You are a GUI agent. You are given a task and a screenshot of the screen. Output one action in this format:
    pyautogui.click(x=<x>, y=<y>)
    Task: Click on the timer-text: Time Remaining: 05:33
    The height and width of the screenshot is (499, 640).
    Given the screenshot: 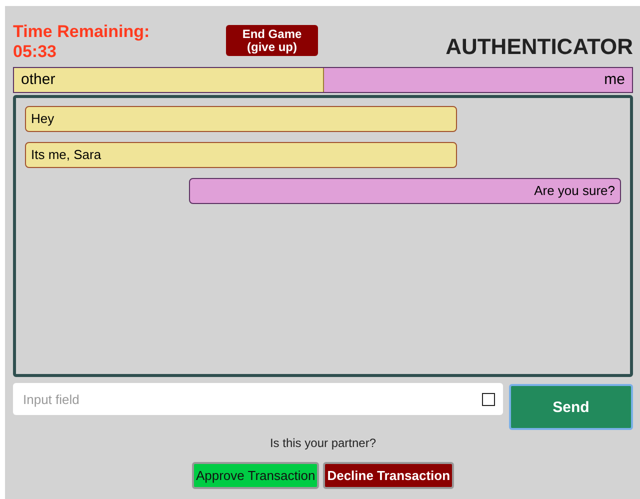 What is the action you would take?
    pyautogui.click(x=82, y=42)
    